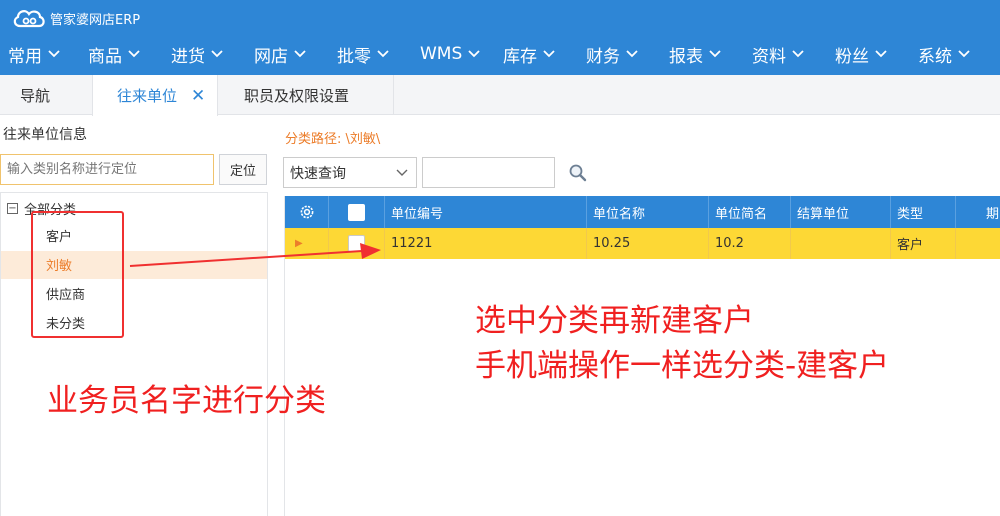  Describe the element at coordinates (255, 255) in the screenshot. I see `annotation-arrow` at that location.